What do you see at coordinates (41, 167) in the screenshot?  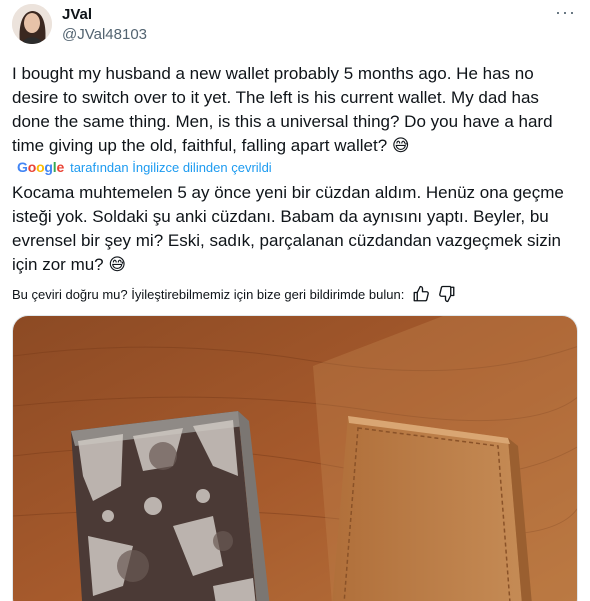 I see `google-logo: Google` at bounding box center [41, 167].